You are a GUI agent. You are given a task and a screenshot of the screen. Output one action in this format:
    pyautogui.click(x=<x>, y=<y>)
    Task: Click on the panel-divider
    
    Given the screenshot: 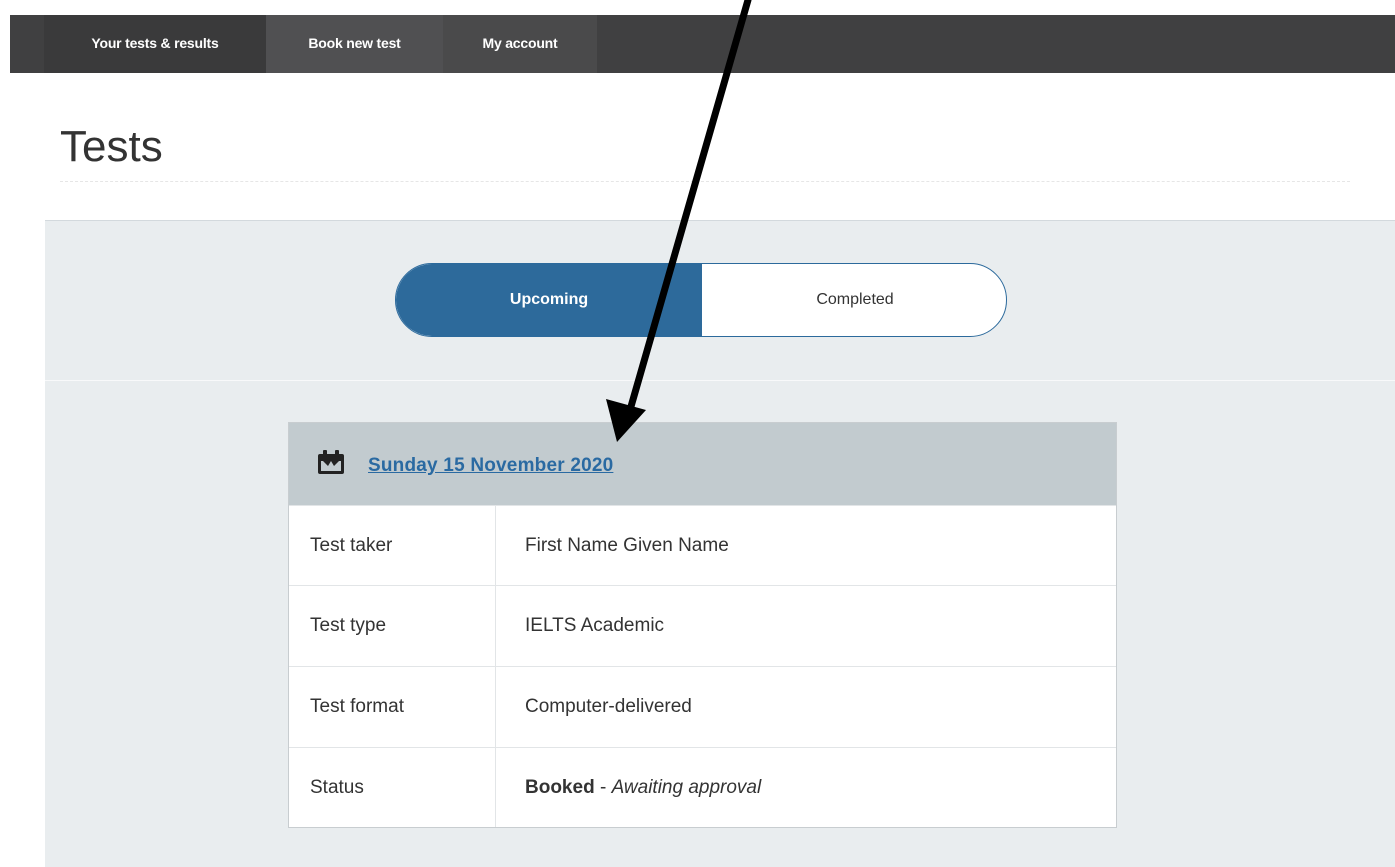 What is the action you would take?
    pyautogui.click(x=720, y=380)
    